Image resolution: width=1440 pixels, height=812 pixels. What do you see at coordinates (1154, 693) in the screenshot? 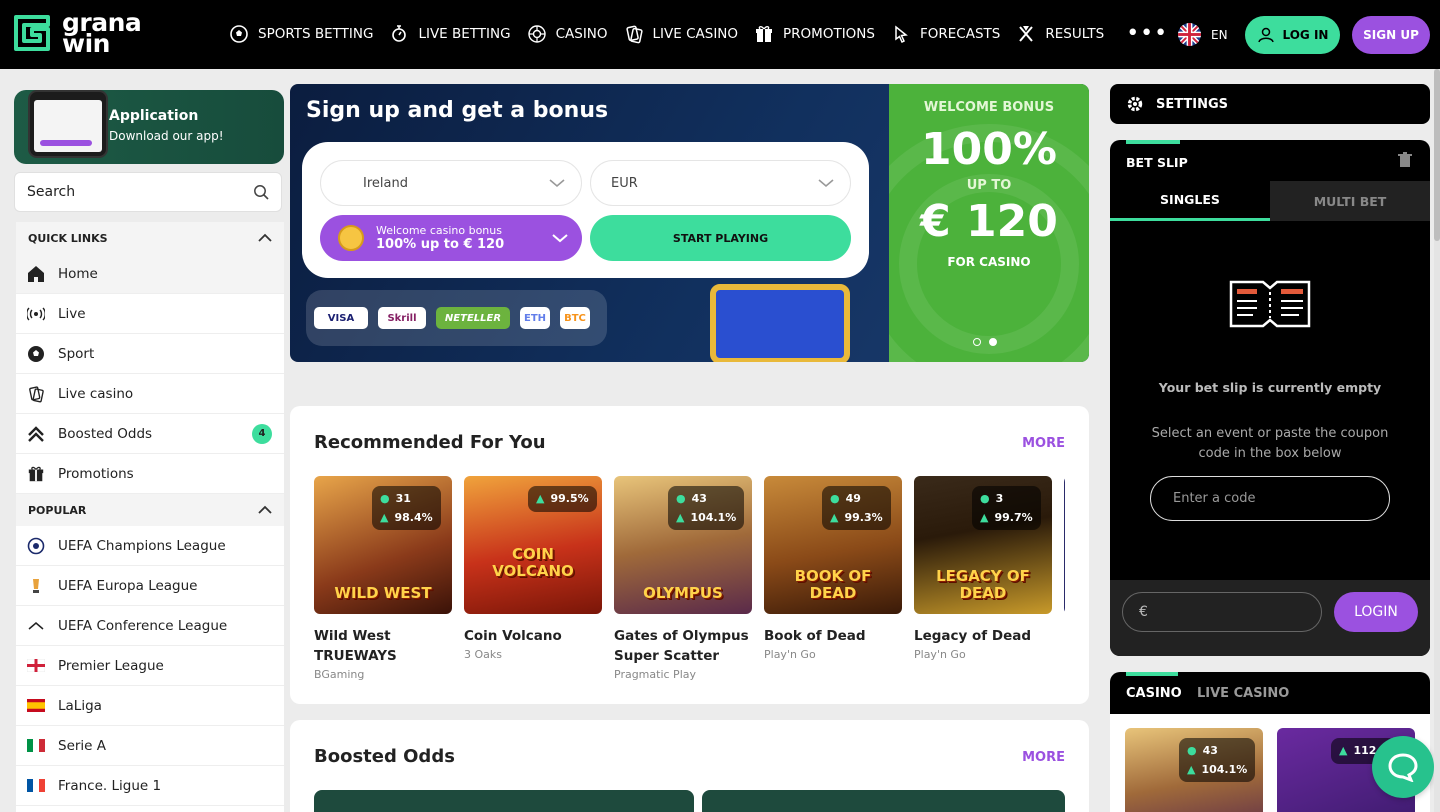
I see `tab-casino: CASINO` at bounding box center [1154, 693].